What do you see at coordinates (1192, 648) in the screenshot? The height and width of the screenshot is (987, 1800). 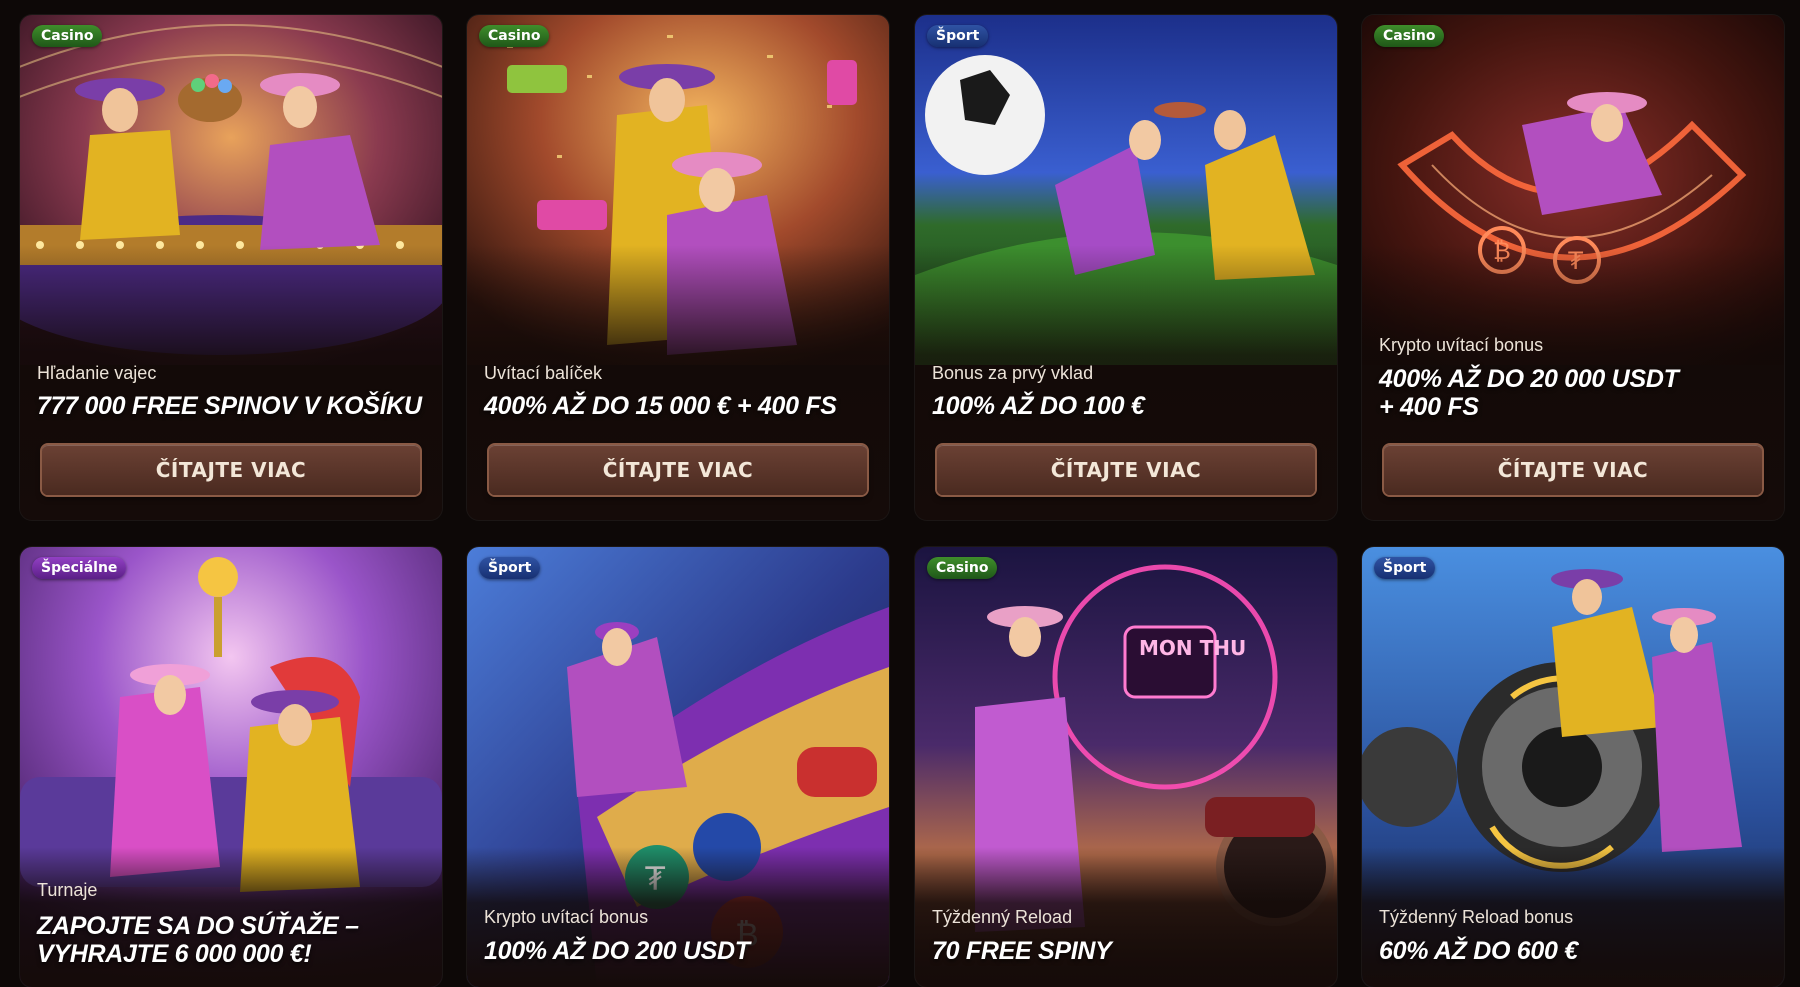 I see `neon-sign-text: MON THU` at bounding box center [1192, 648].